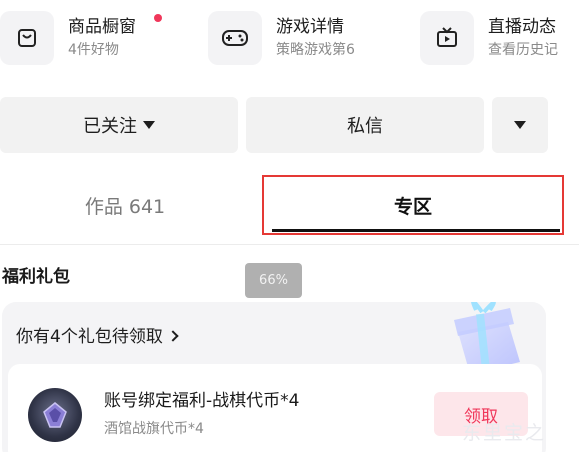  I want to click on watermark: 东里宝之, so click(504, 433).